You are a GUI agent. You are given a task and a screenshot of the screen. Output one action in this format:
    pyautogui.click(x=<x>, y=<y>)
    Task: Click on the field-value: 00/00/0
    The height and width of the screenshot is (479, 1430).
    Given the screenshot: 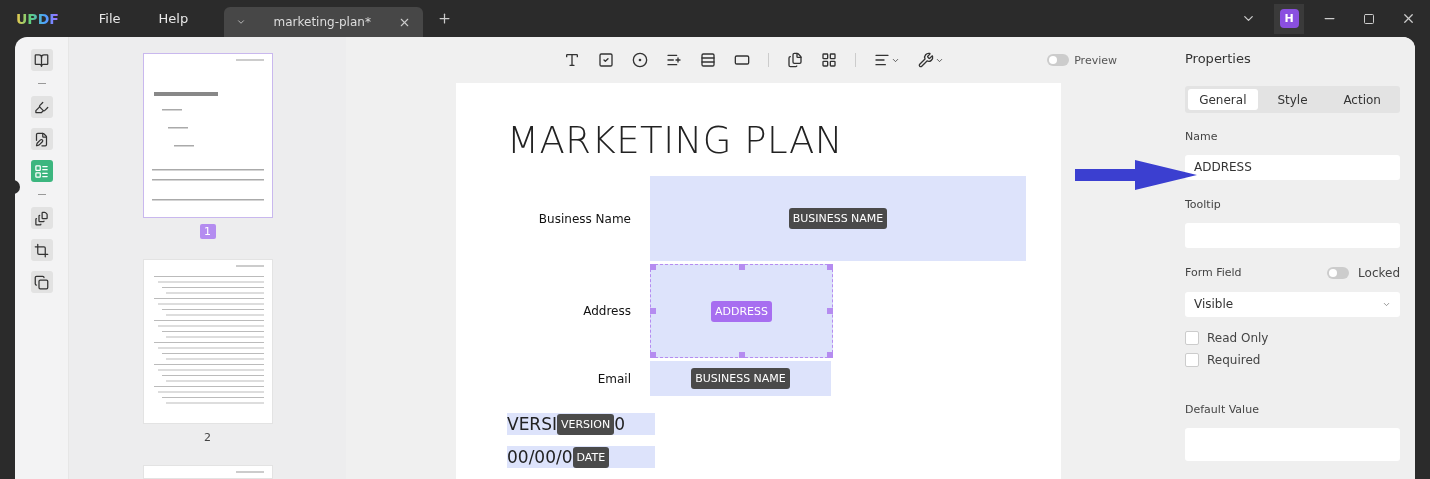 What is the action you would take?
    pyautogui.click(x=540, y=457)
    